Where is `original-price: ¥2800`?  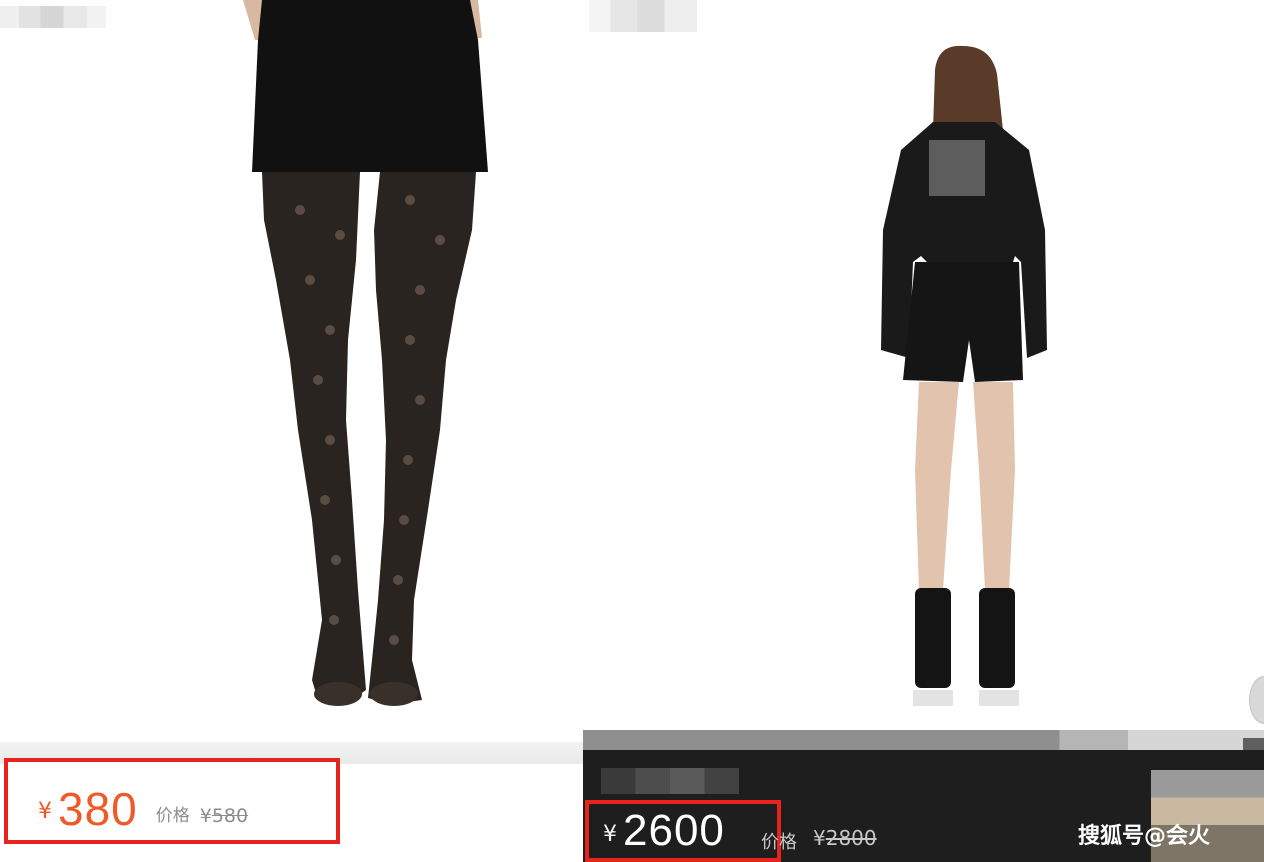 original-price: ¥2800 is located at coordinates (845, 838).